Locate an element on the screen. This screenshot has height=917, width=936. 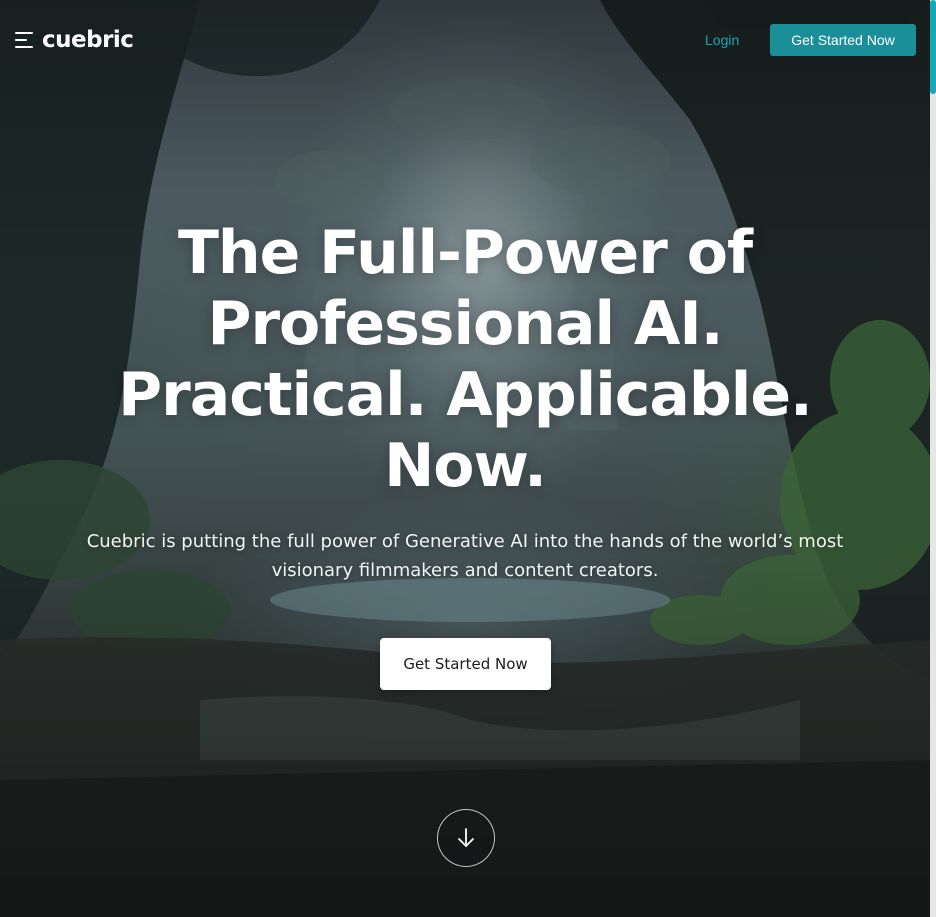
headline-line: Now. is located at coordinates (465, 466).